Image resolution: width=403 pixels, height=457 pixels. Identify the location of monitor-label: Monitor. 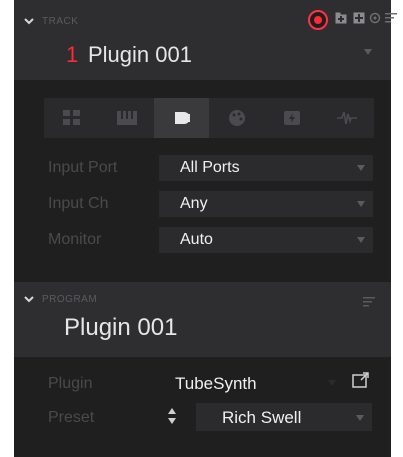
(75, 239).